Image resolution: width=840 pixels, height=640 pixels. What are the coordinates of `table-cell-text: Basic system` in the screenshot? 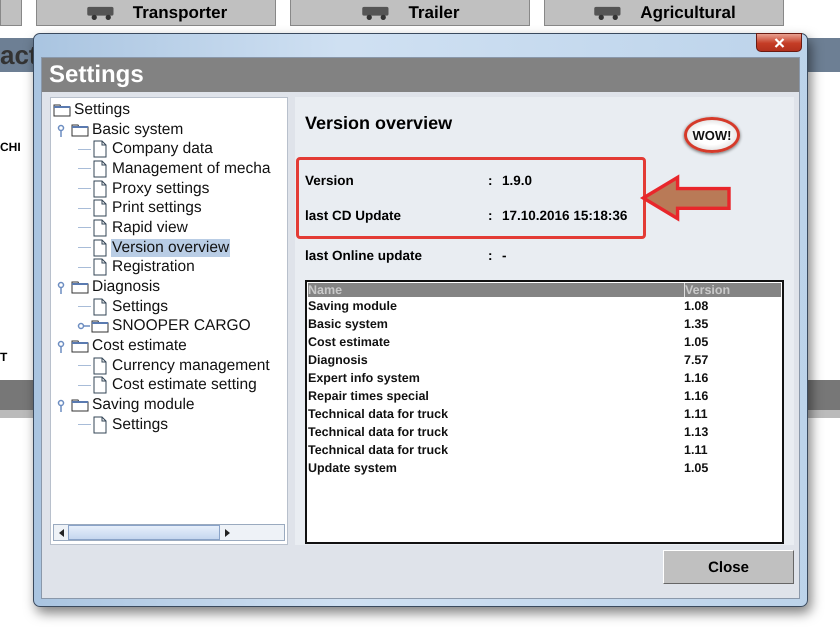 It's located at (348, 324).